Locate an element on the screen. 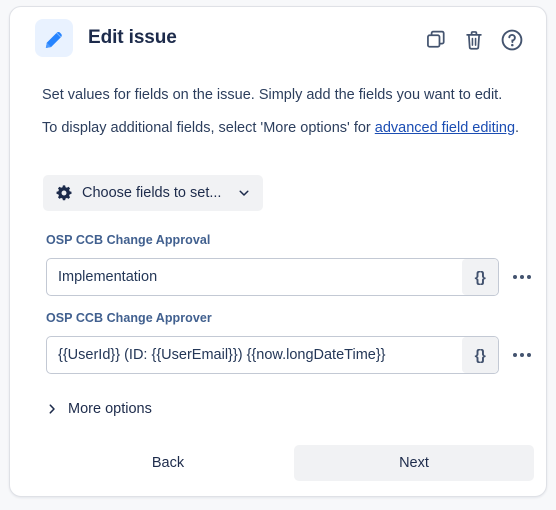 This screenshot has width=556, height=510. more-options-toggle: More options is located at coordinates (99, 409).